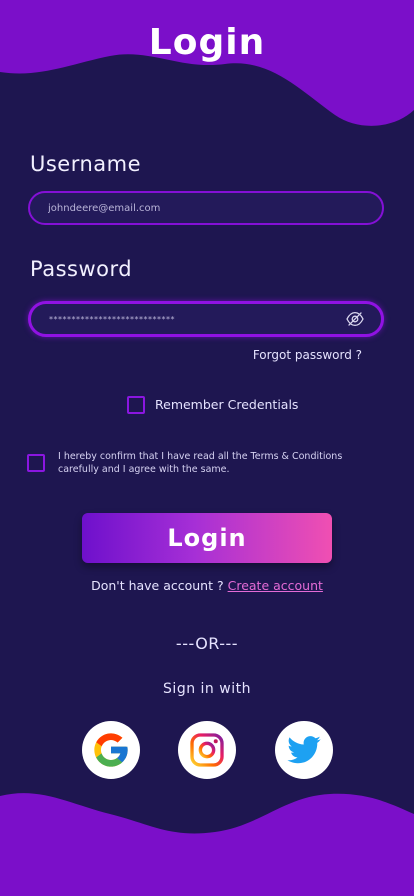 The image size is (414, 896). Describe the element at coordinates (355, 319) in the screenshot. I see `eye-slash-icon` at that location.